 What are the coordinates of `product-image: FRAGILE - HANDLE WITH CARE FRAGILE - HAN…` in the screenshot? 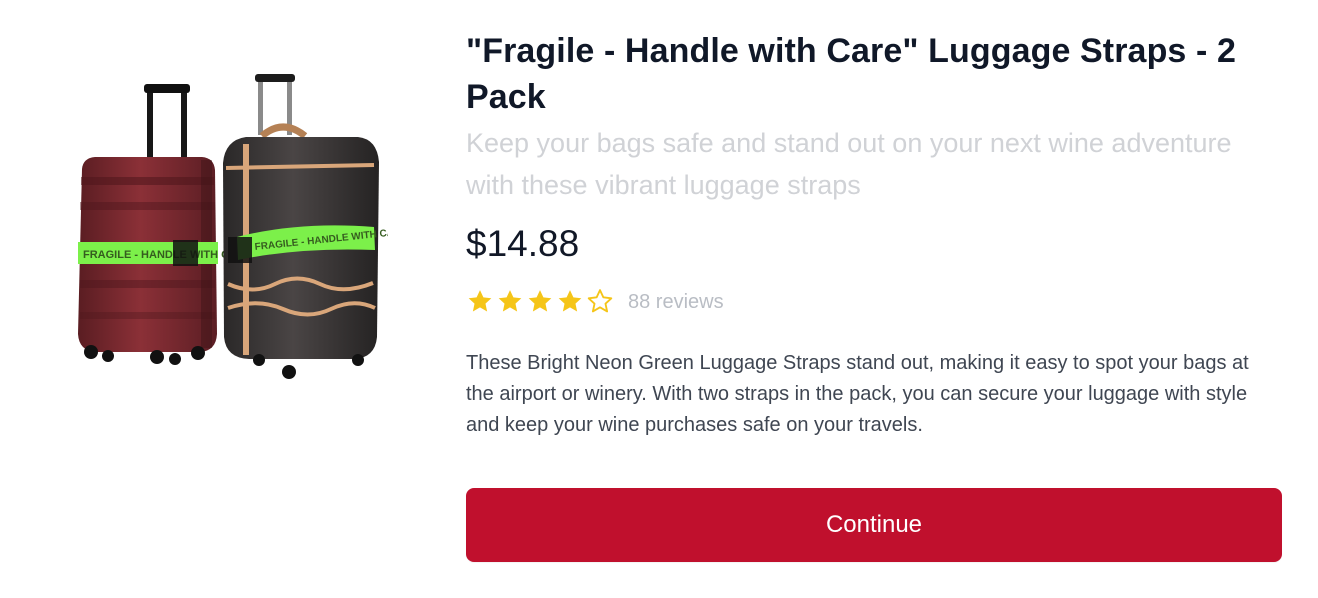 It's located at (238, 231).